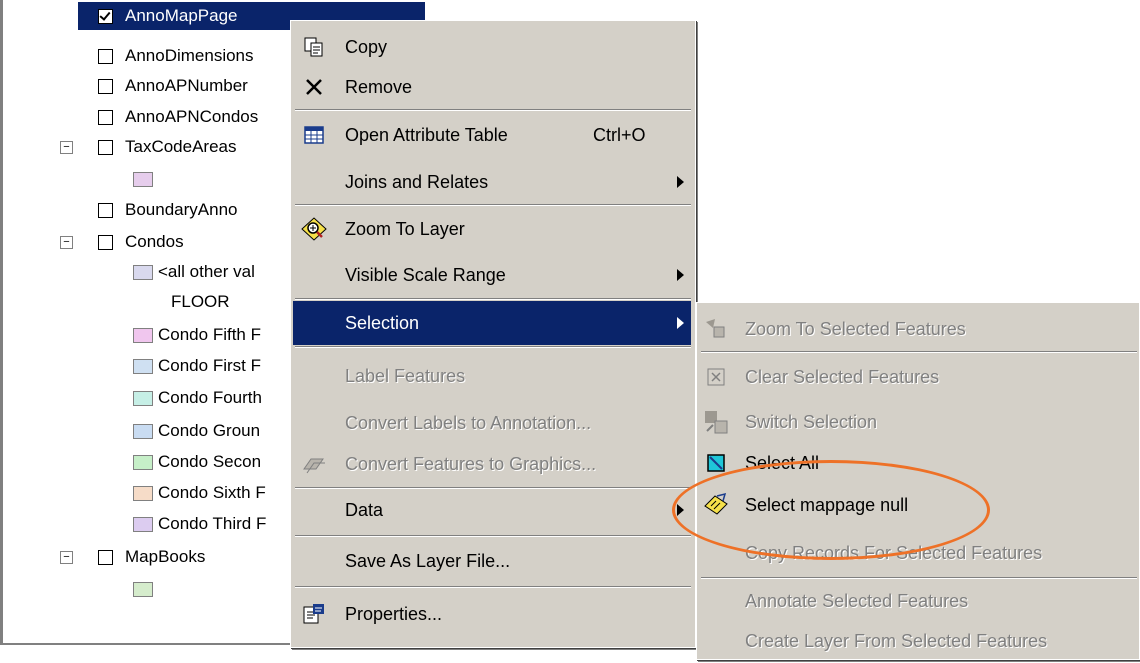 The image size is (1140, 663). What do you see at coordinates (492, 323) in the screenshot?
I see `menu-selection: Selection` at bounding box center [492, 323].